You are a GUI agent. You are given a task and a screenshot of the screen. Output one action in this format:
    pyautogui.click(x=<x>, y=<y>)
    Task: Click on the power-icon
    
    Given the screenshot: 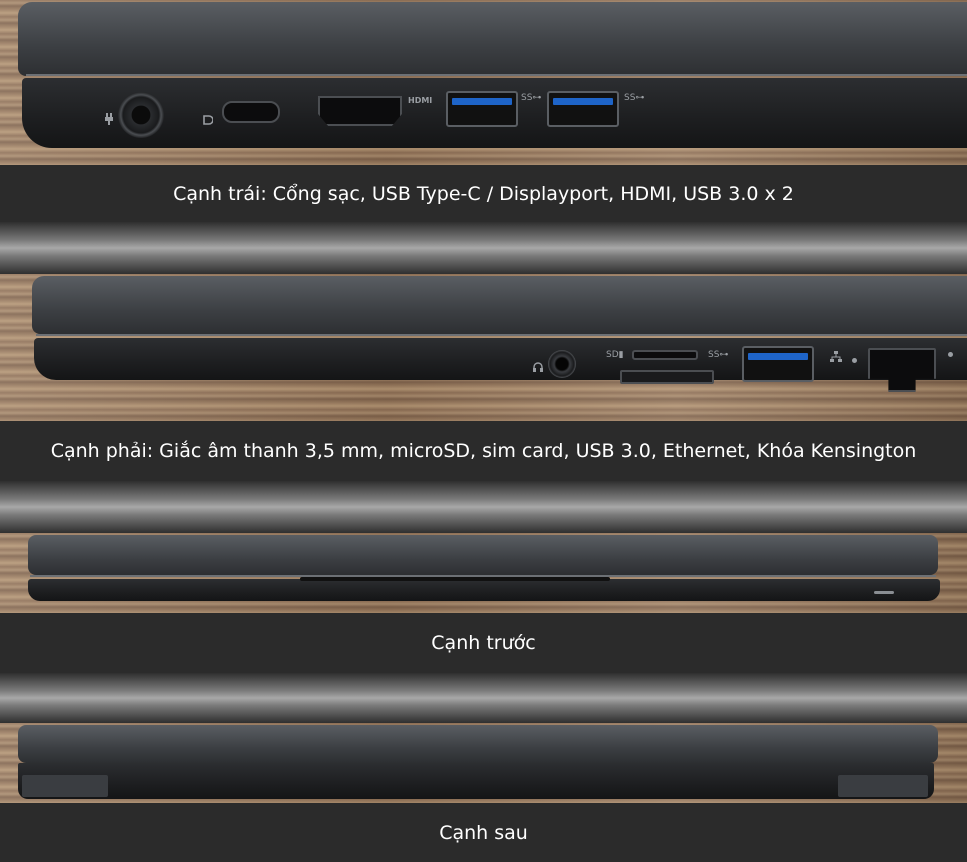 What is the action you would take?
    pyautogui.click(x=109, y=117)
    